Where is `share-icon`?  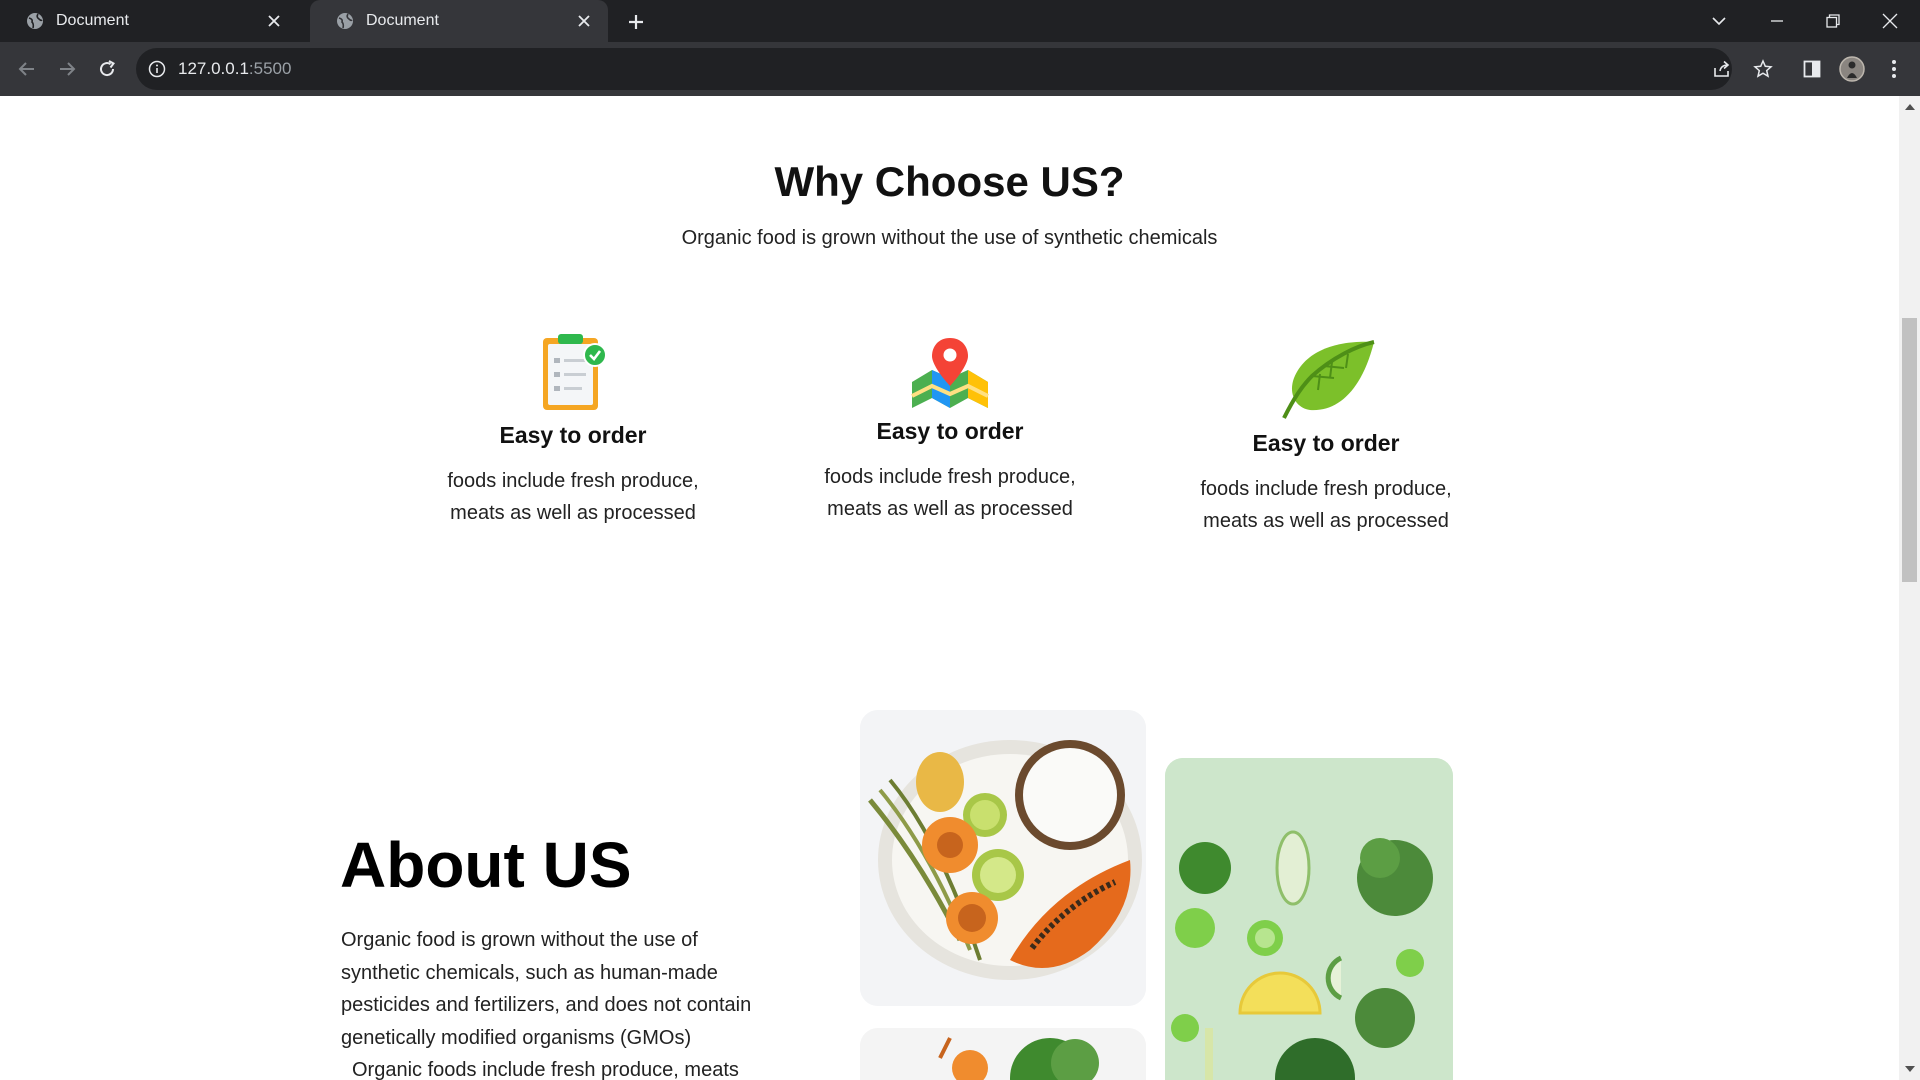
share-icon is located at coordinates (1722, 68).